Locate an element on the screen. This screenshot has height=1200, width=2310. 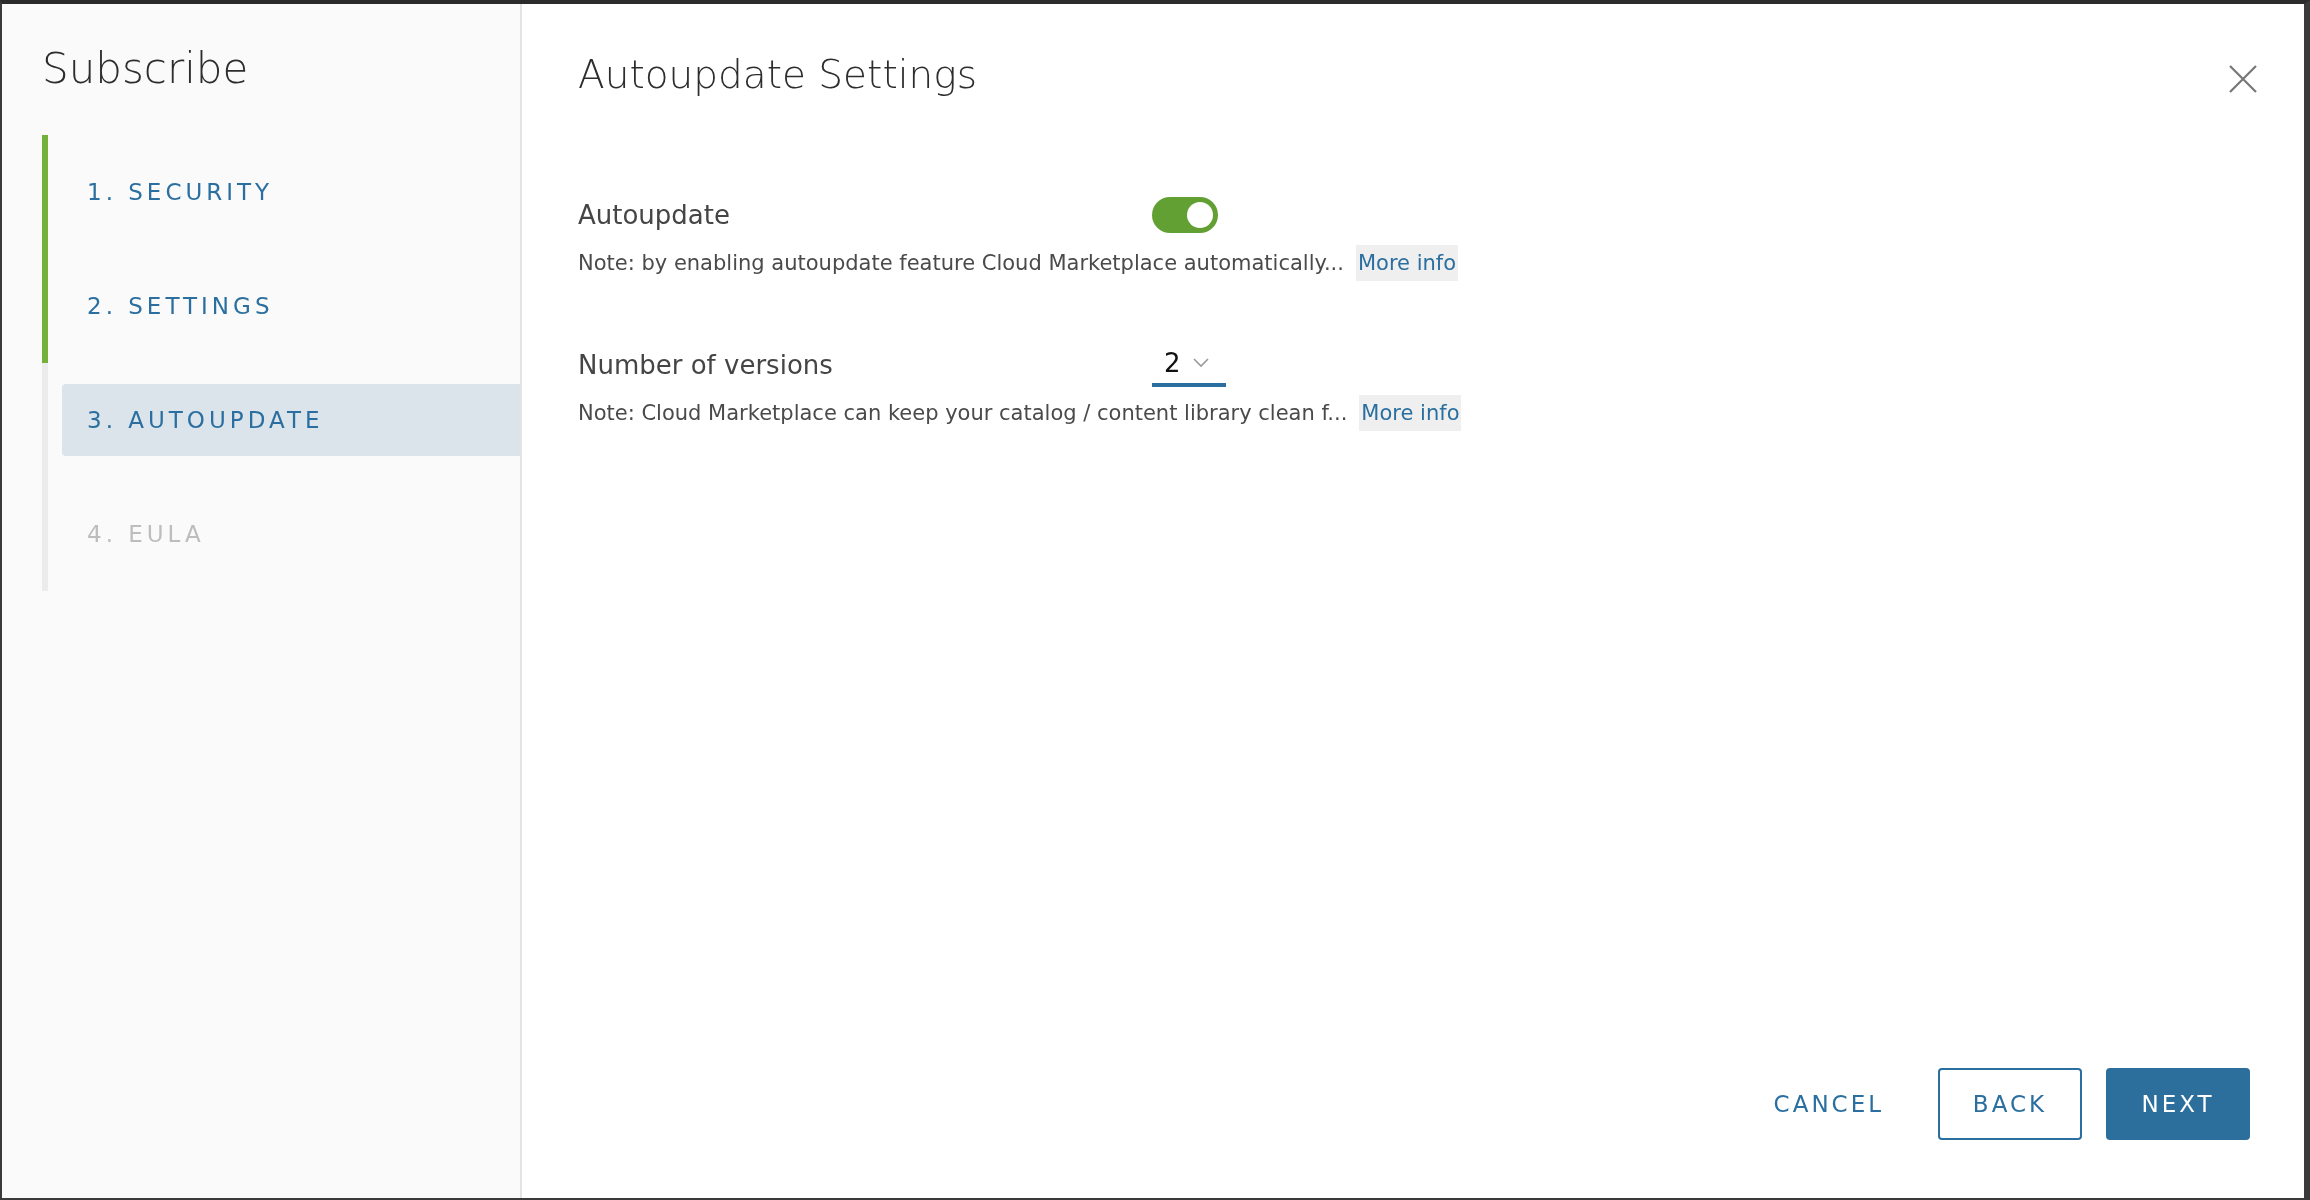
field-label: Number of versions is located at coordinates (706, 365).